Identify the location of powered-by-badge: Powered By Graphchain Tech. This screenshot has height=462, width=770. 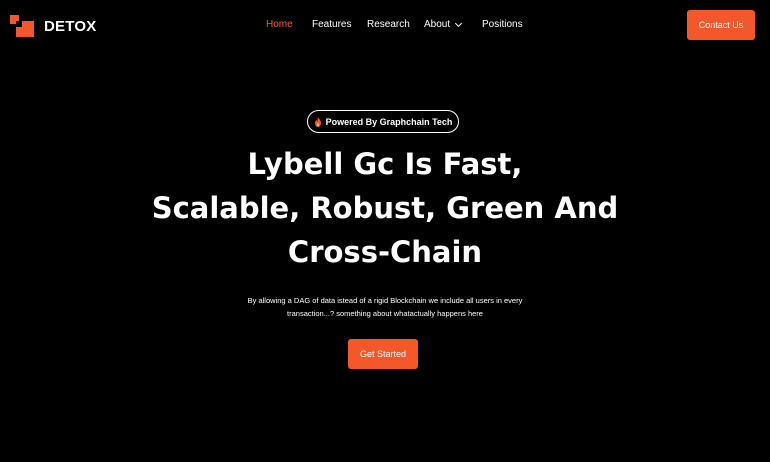
(383, 121).